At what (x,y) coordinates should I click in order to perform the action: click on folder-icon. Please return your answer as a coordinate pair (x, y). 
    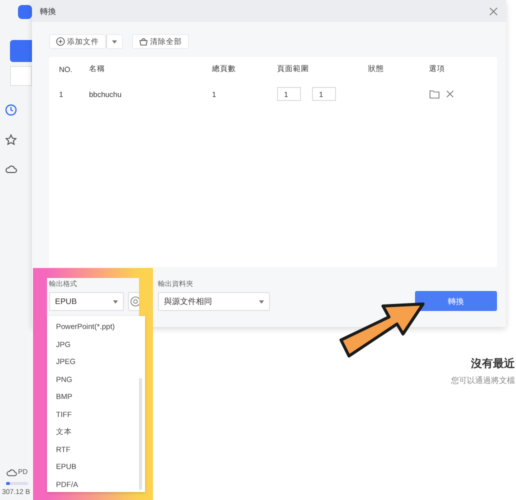
    Looking at the image, I should click on (434, 94).